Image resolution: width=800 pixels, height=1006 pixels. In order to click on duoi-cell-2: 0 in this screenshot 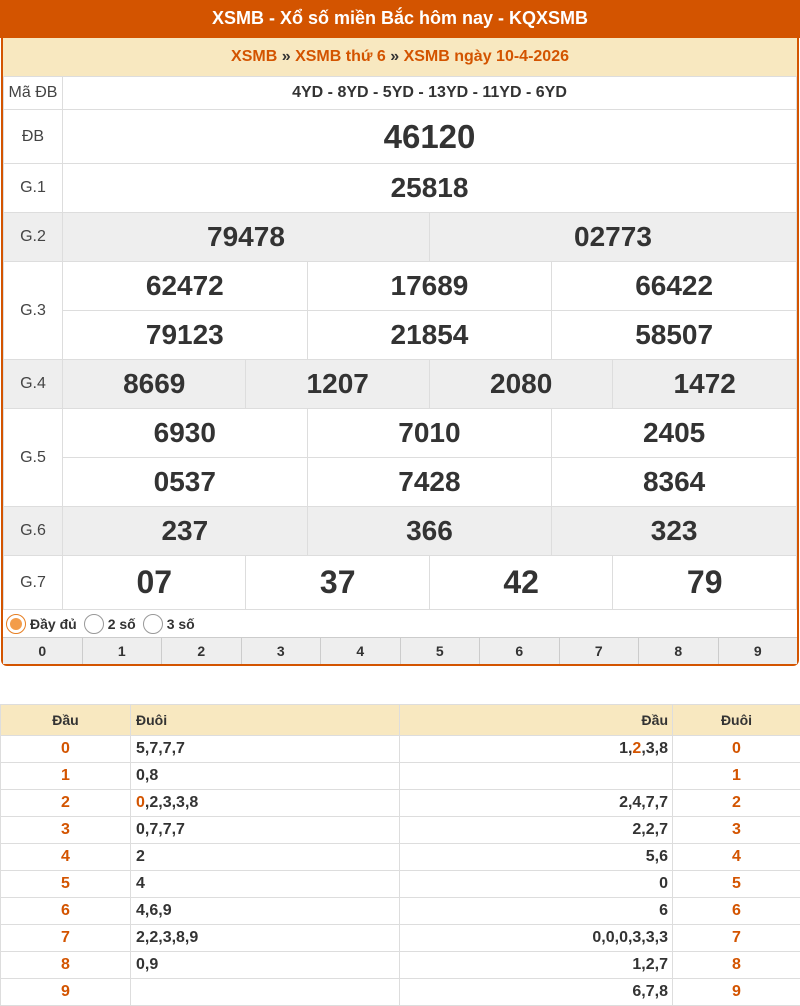, I will do `click(736, 749)`.